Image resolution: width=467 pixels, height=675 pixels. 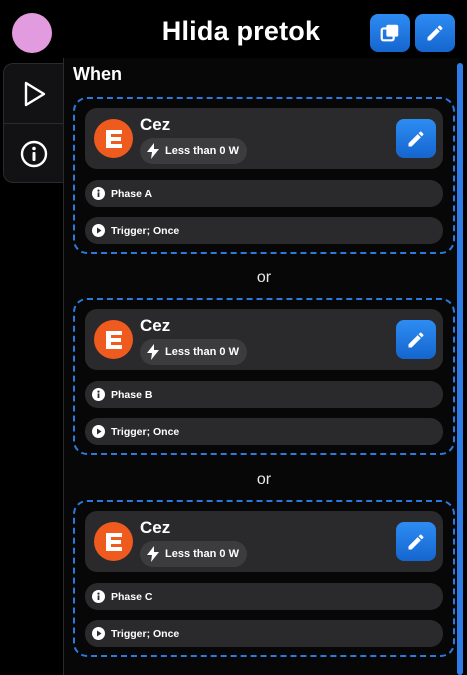 I want to click on duplicate-icon, so click(x=389, y=33).